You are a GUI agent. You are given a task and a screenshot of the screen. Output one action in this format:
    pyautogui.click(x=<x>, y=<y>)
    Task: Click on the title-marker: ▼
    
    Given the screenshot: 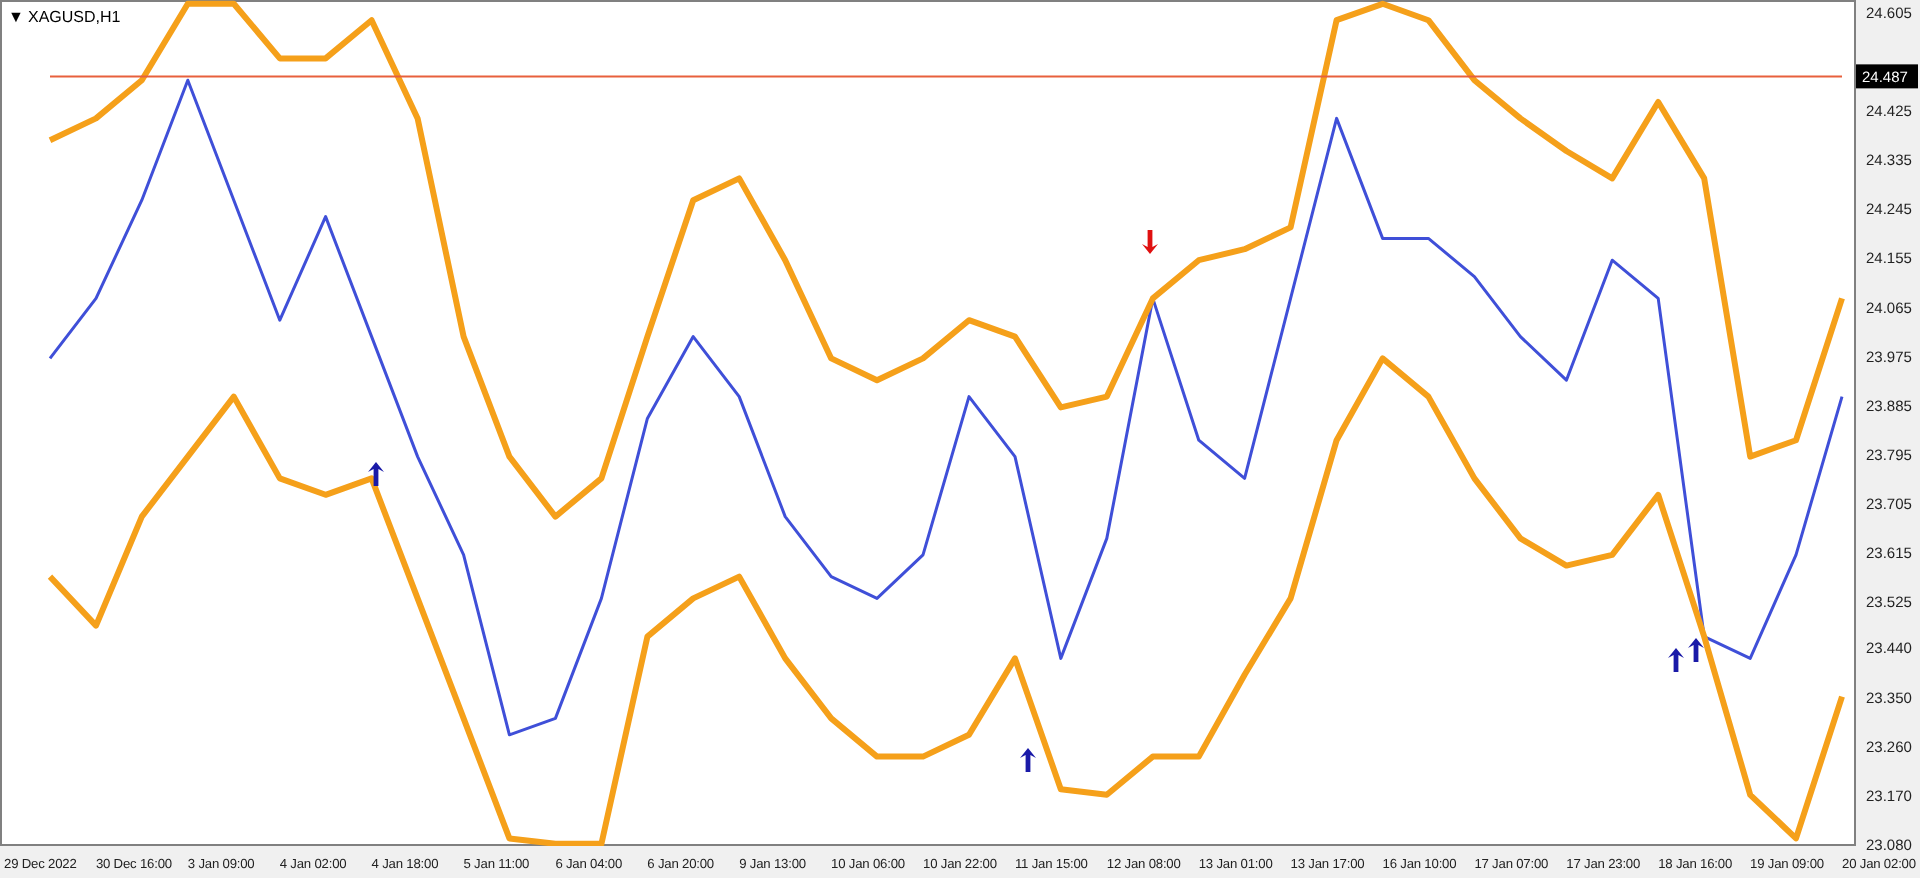 What is the action you would take?
    pyautogui.click(x=16, y=17)
    